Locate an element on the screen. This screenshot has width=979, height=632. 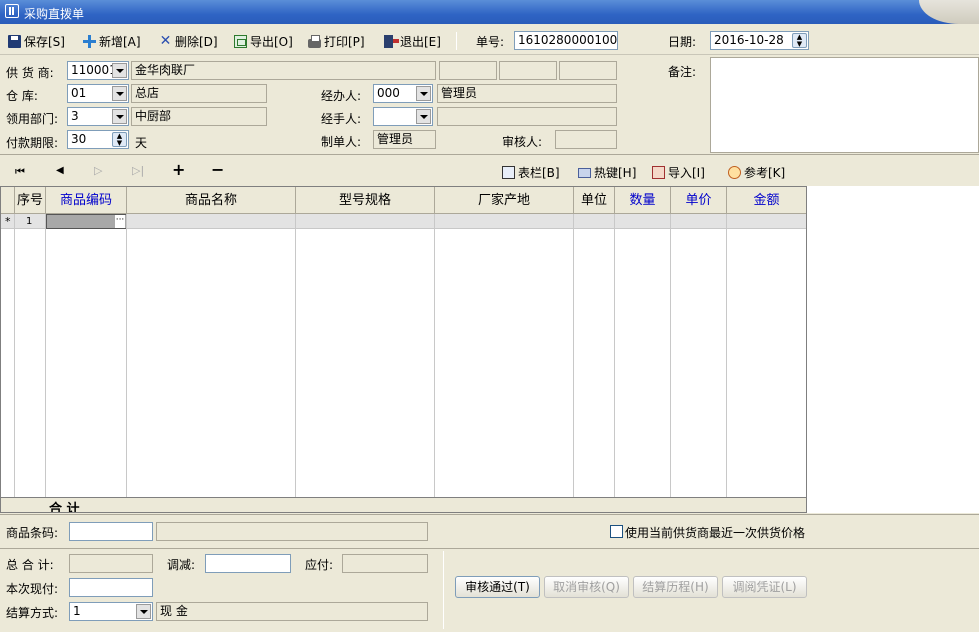
supplier-code-select: 110001 is located at coordinates (98, 70).